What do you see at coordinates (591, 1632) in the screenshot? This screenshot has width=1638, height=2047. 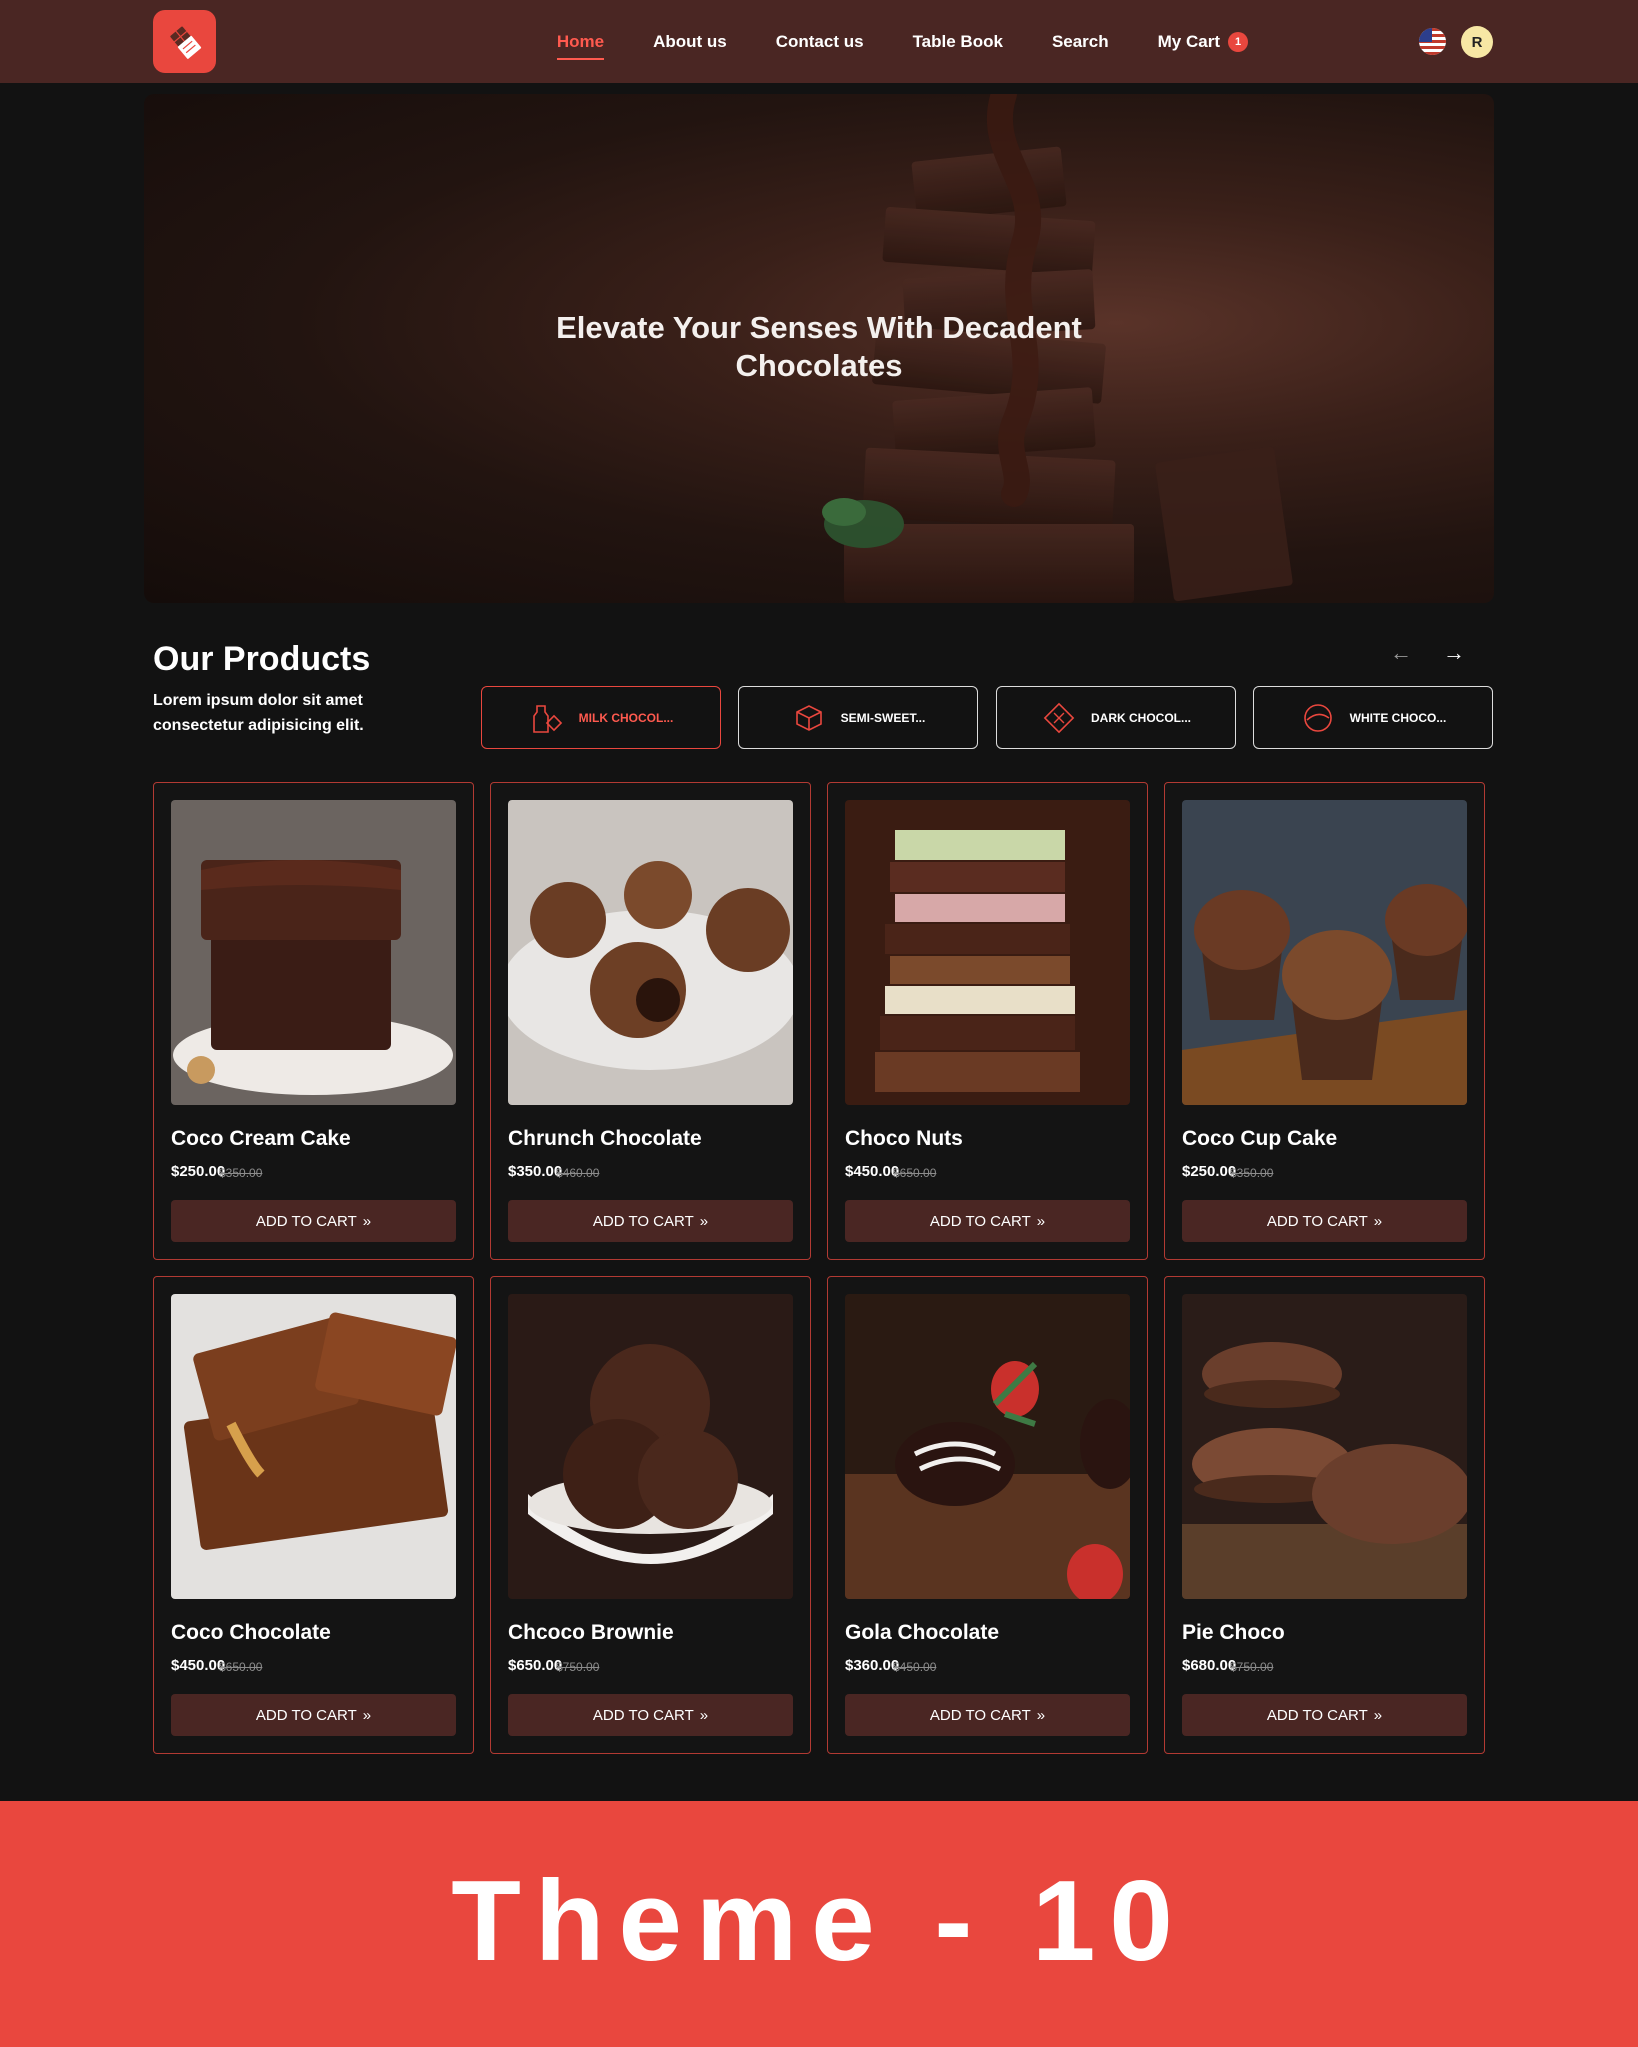 I see `product-name: Chcoco Brownie` at bounding box center [591, 1632].